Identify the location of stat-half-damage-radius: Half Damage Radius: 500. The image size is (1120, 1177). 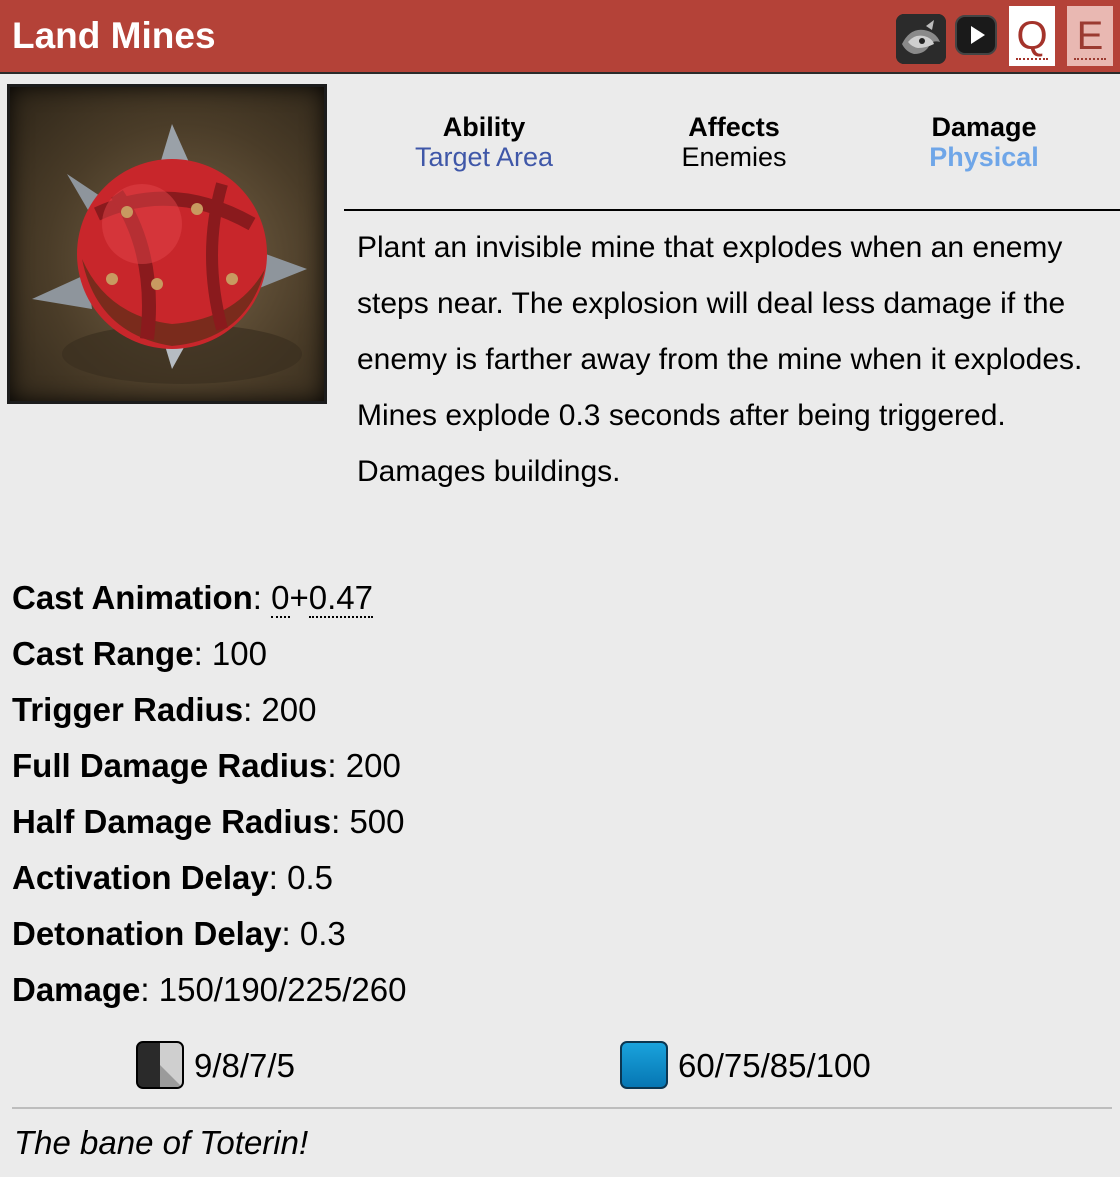
(208, 821).